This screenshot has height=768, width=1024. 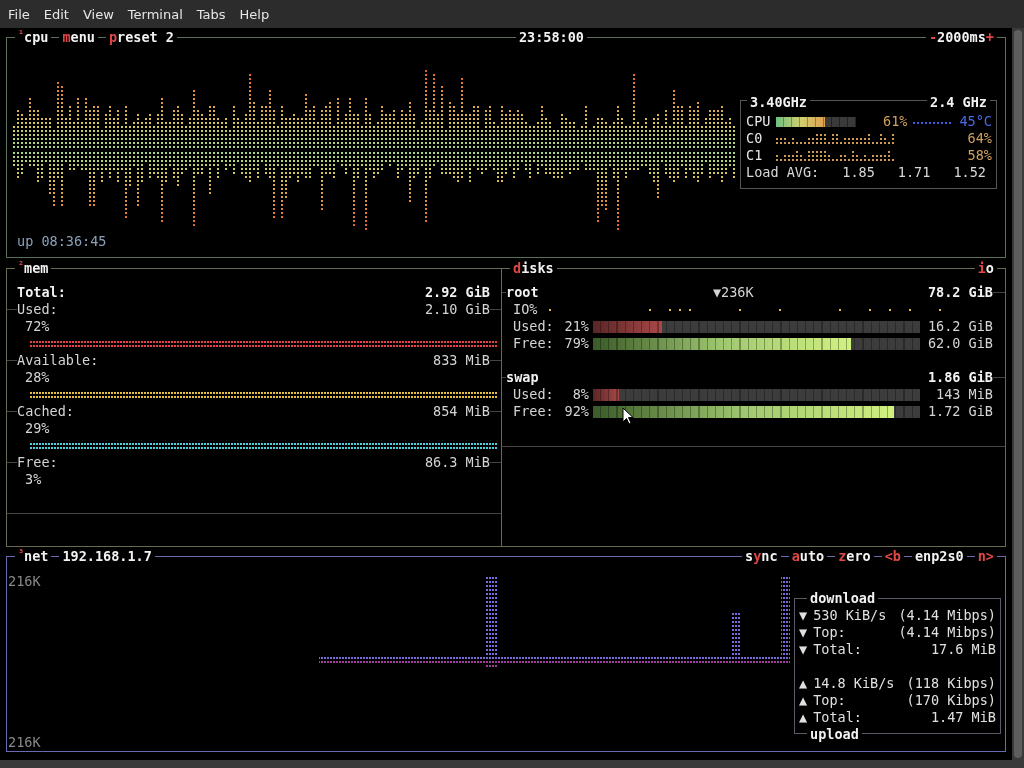 I want to click on temperature-text: 45°C, so click(x=975, y=121).